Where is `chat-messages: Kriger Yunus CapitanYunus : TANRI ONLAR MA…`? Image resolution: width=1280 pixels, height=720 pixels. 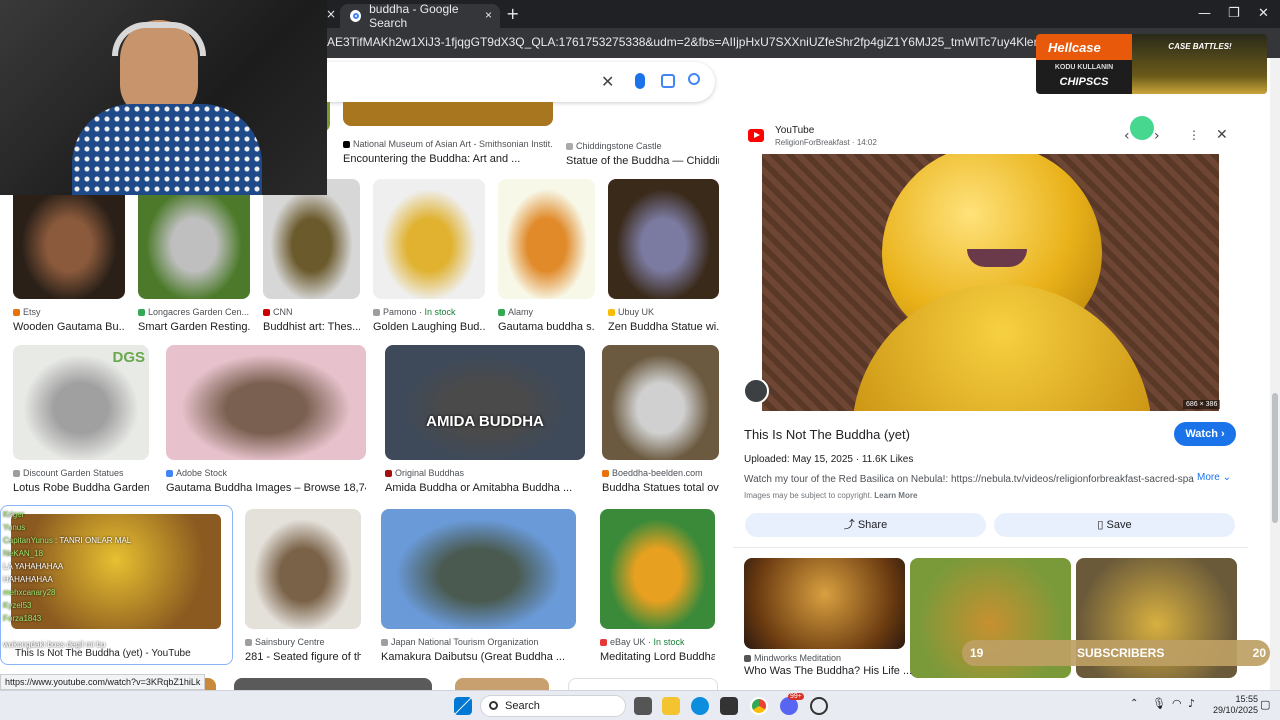 chat-messages: Kriger Yunus CapitanYunus : TANRI ONLAR MA… is located at coordinates (117, 581).